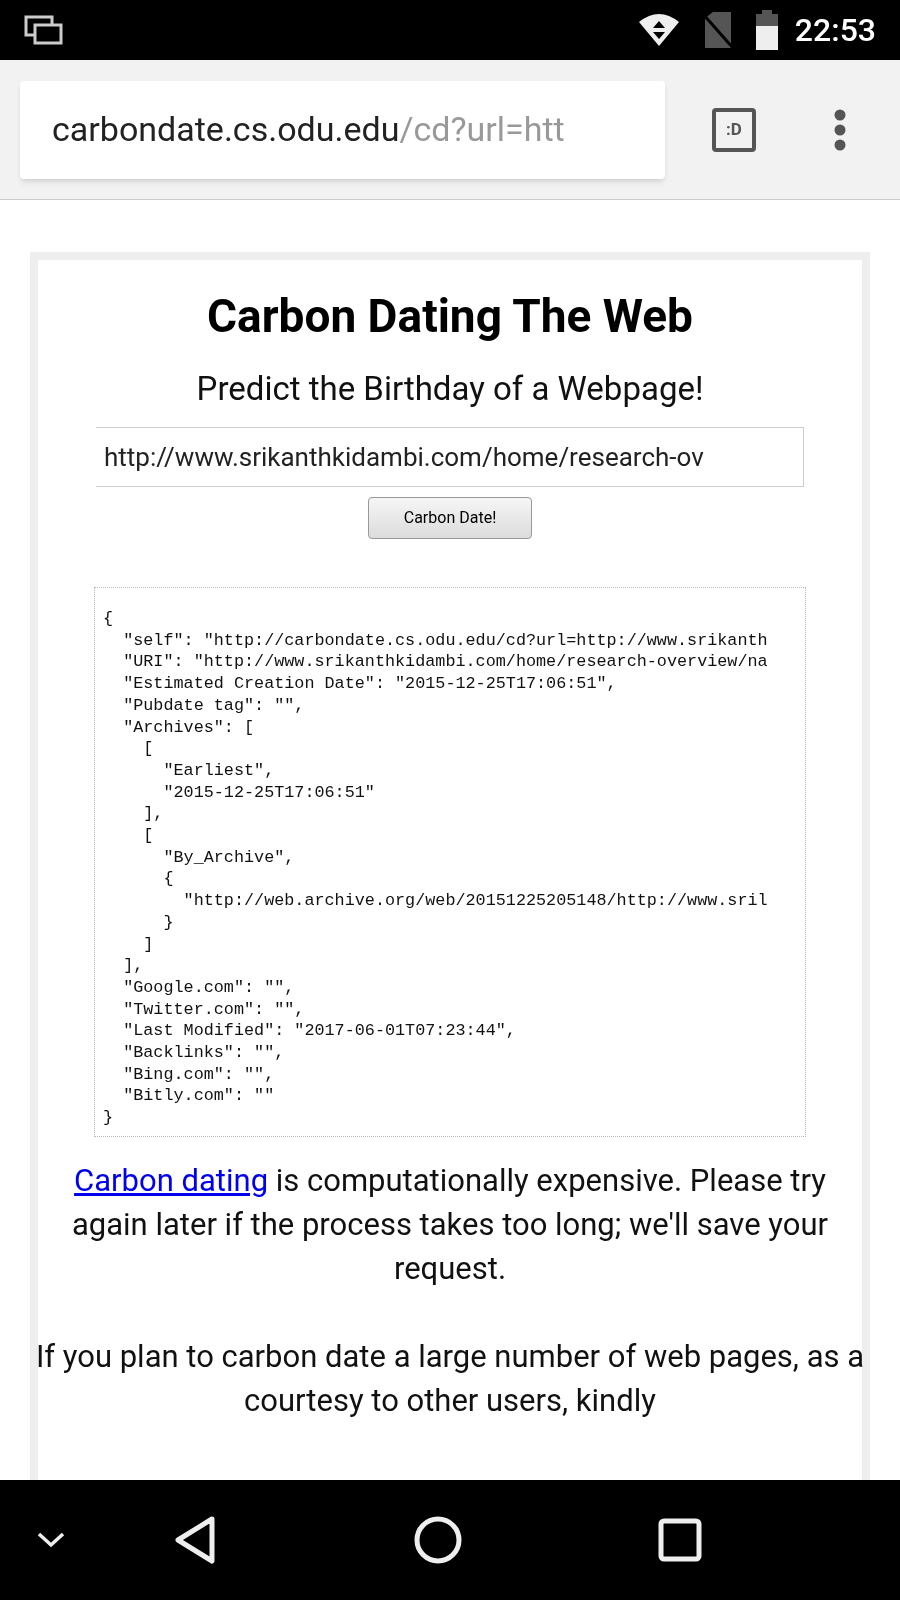 Image resolution: width=900 pixels, height=1600 pixels. What do you see at coordinates (171, 1180) in the screenshot?
I see `carbon-dating-link: Carbon dating` at bounding box center [171, 1180].